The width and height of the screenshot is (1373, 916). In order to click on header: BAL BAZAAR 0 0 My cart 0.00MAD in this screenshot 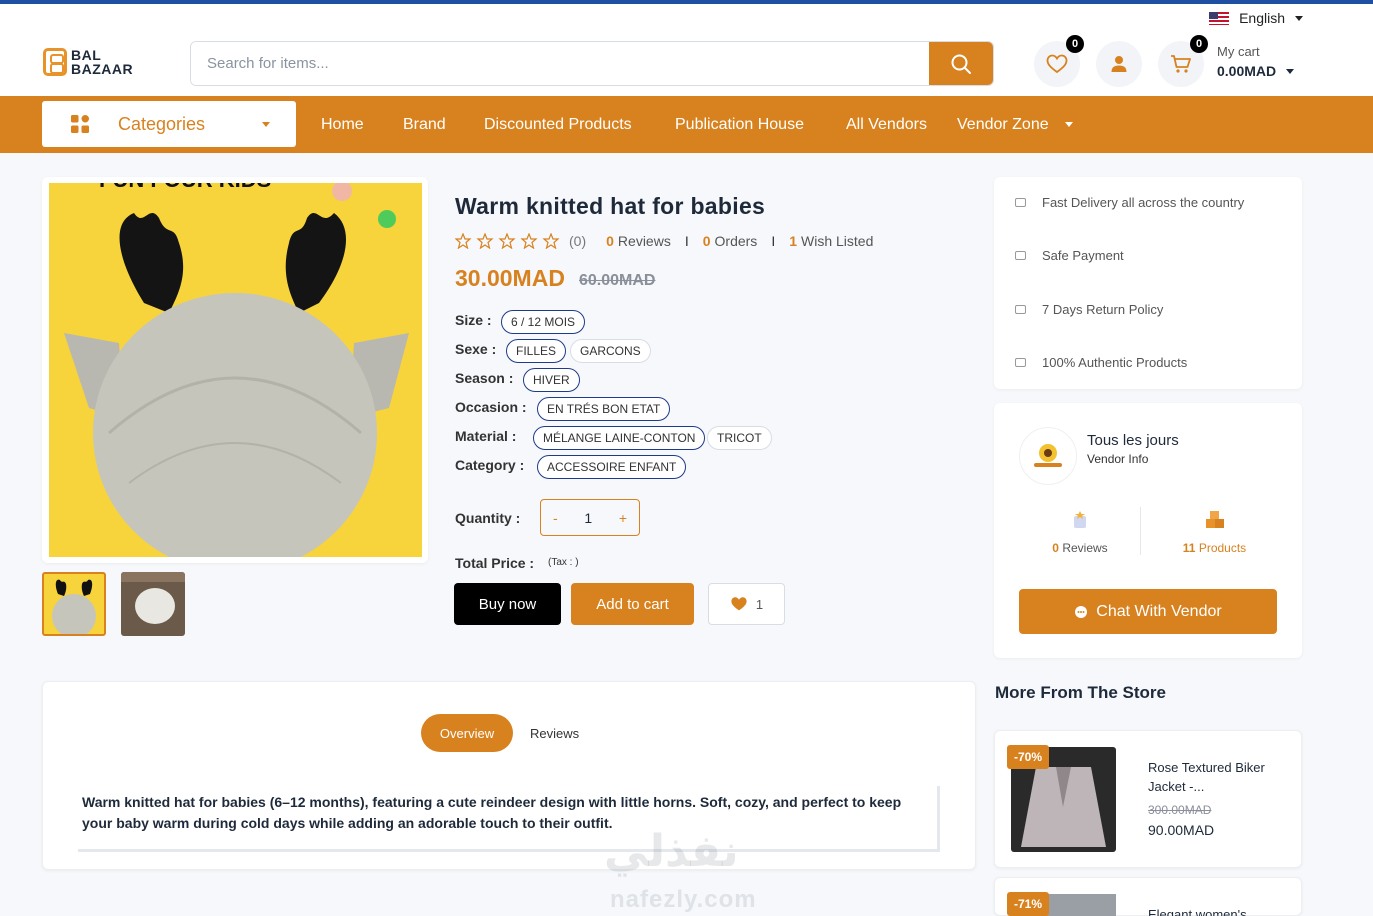, I will do `click(686, 64)`.